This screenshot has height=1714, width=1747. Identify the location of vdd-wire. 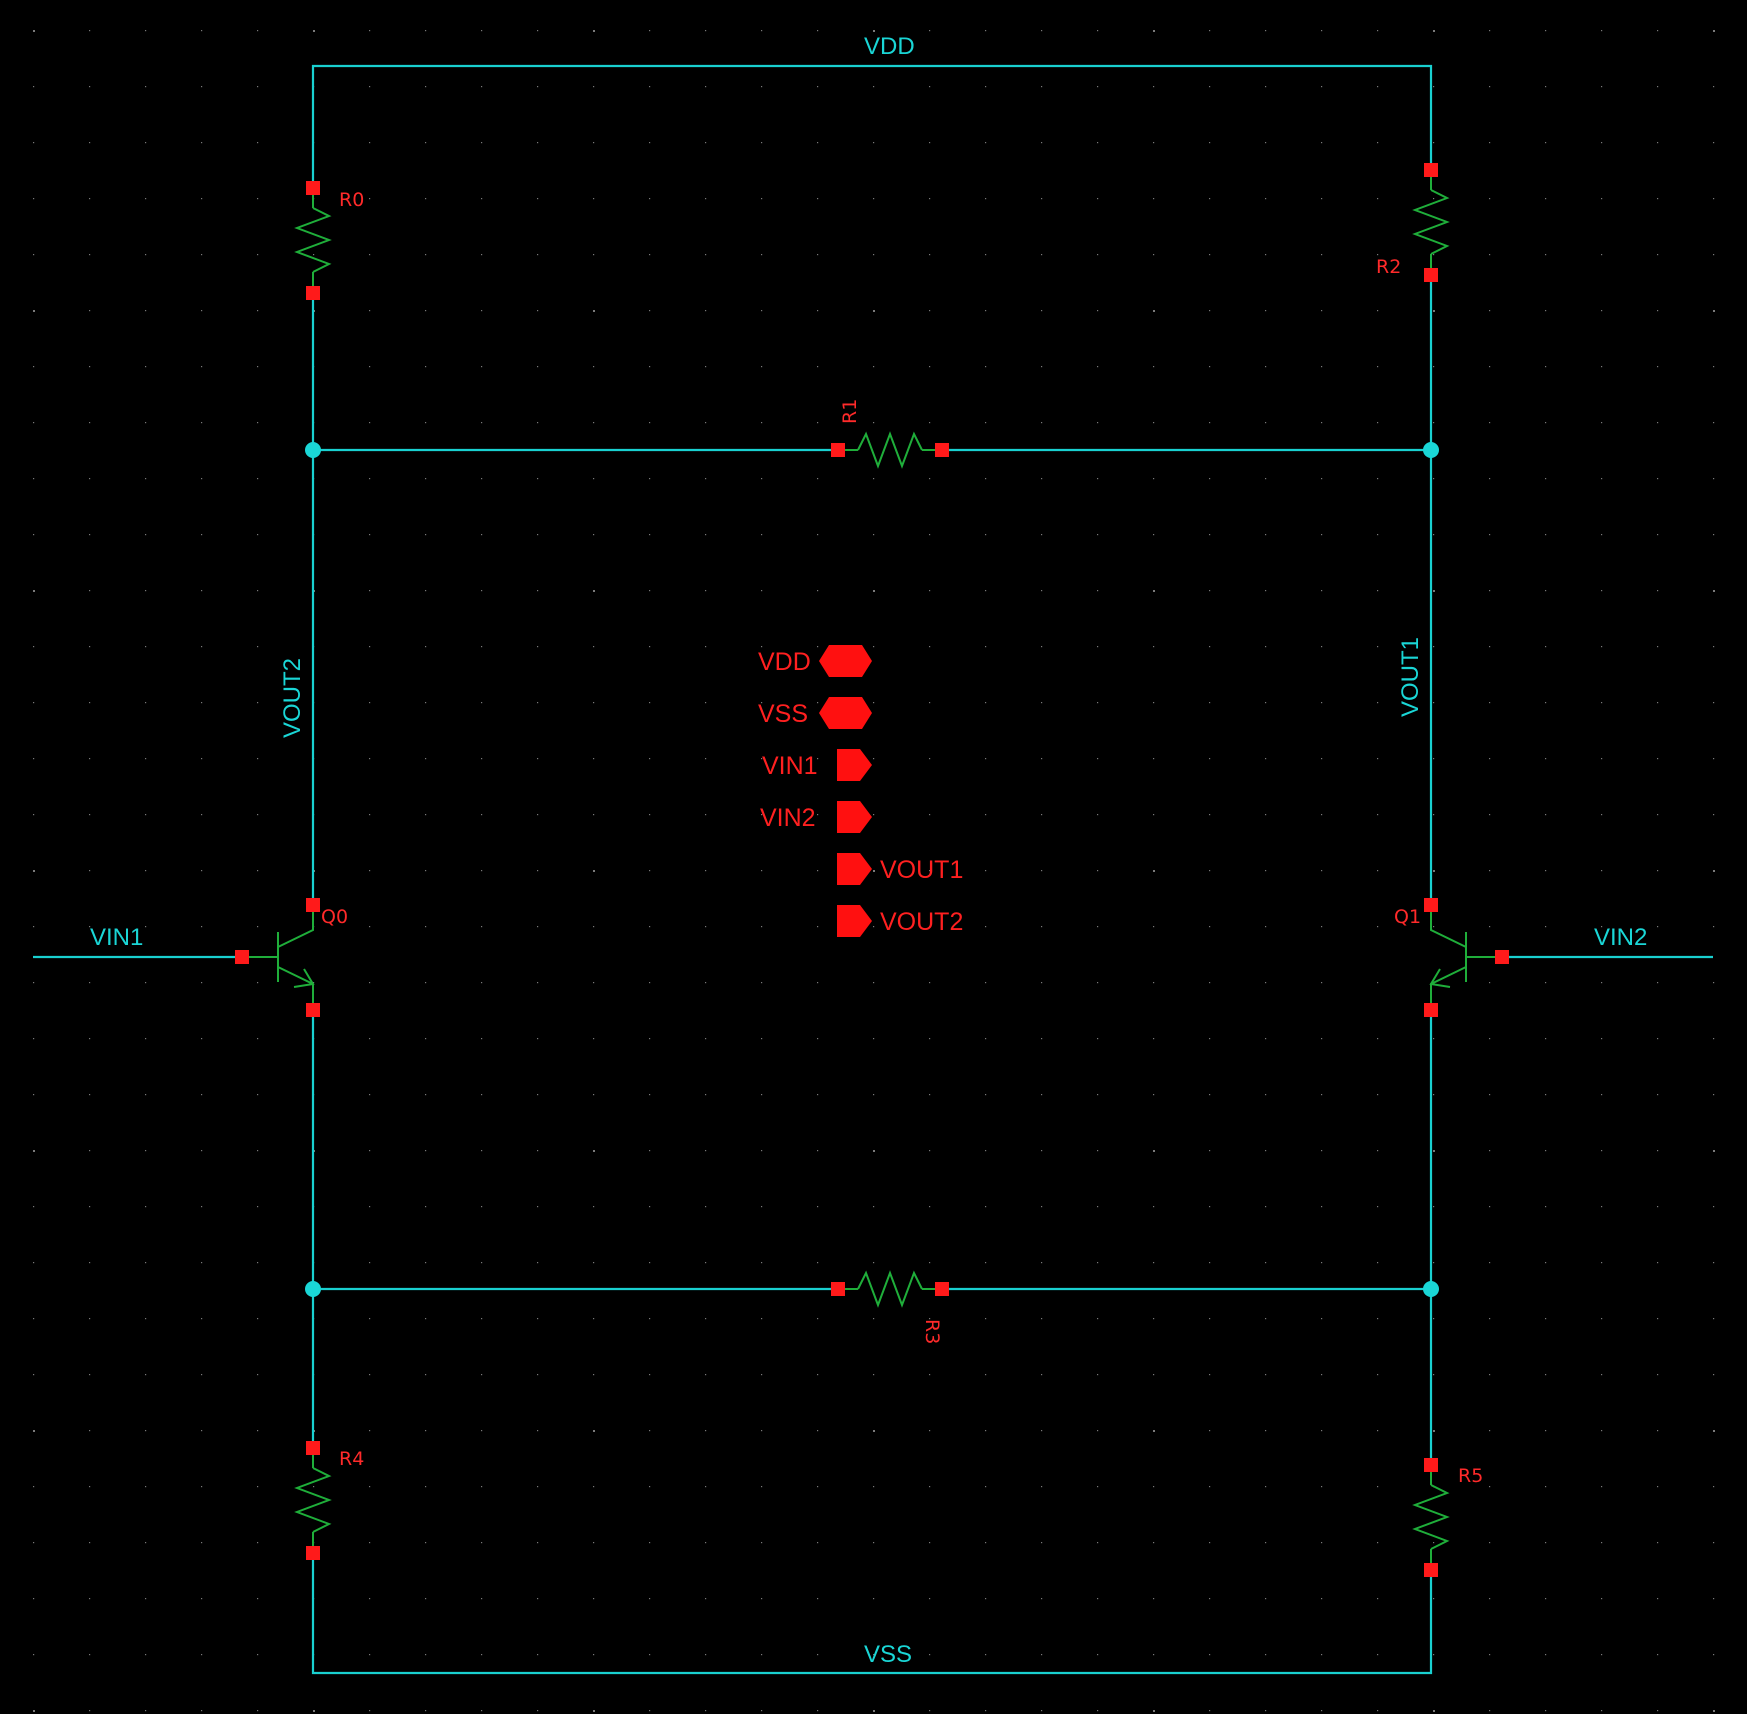
(872, 126).